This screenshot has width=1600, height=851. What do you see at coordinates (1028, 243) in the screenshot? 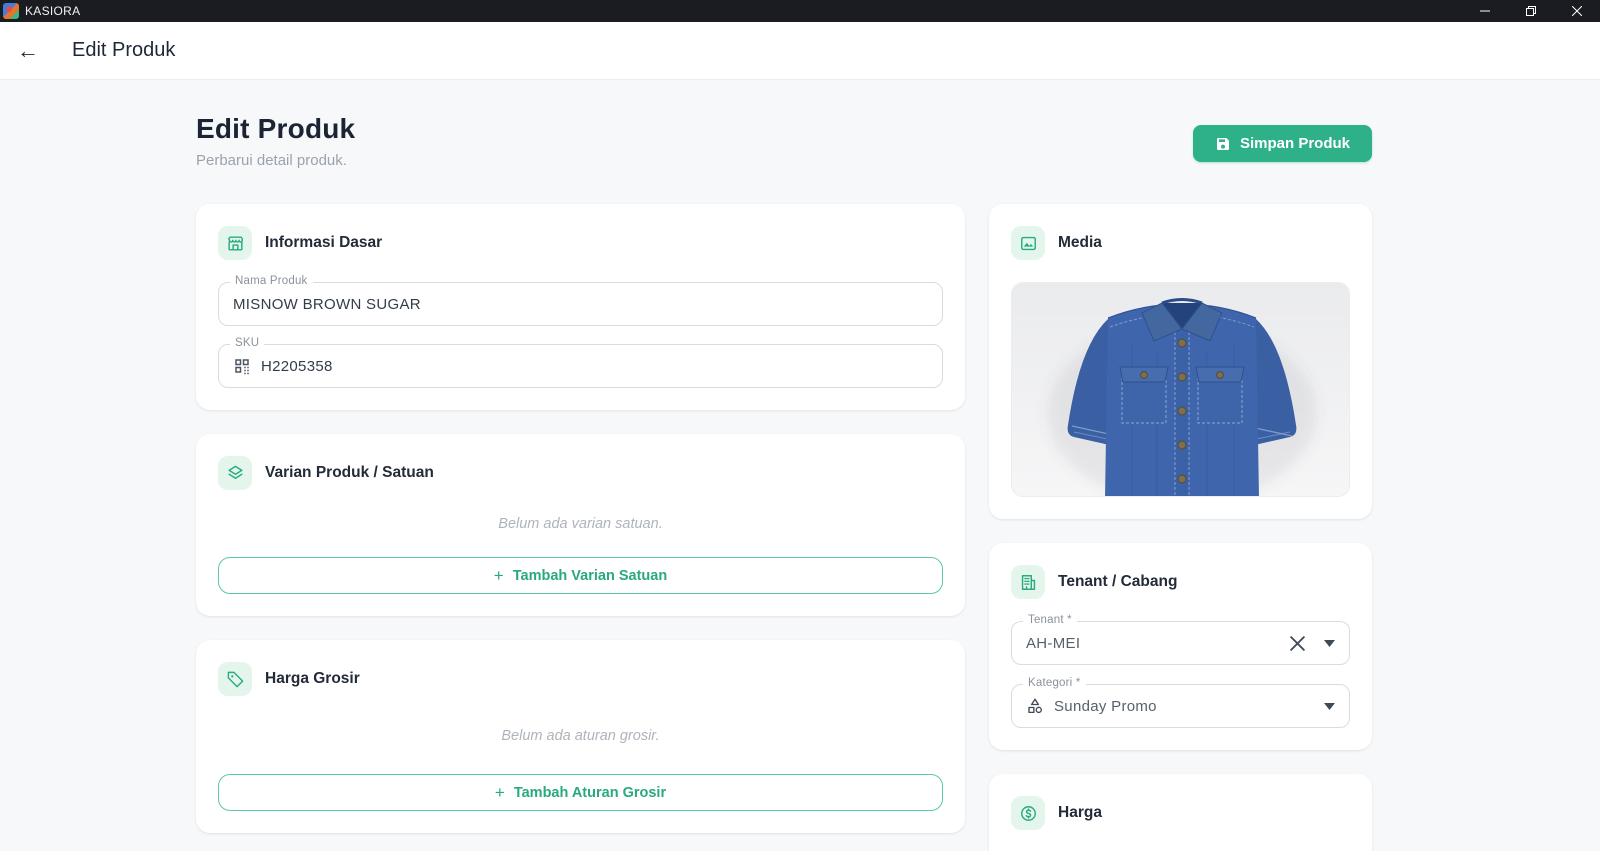
I see `image-icon` at bounding box center [1028, 243].